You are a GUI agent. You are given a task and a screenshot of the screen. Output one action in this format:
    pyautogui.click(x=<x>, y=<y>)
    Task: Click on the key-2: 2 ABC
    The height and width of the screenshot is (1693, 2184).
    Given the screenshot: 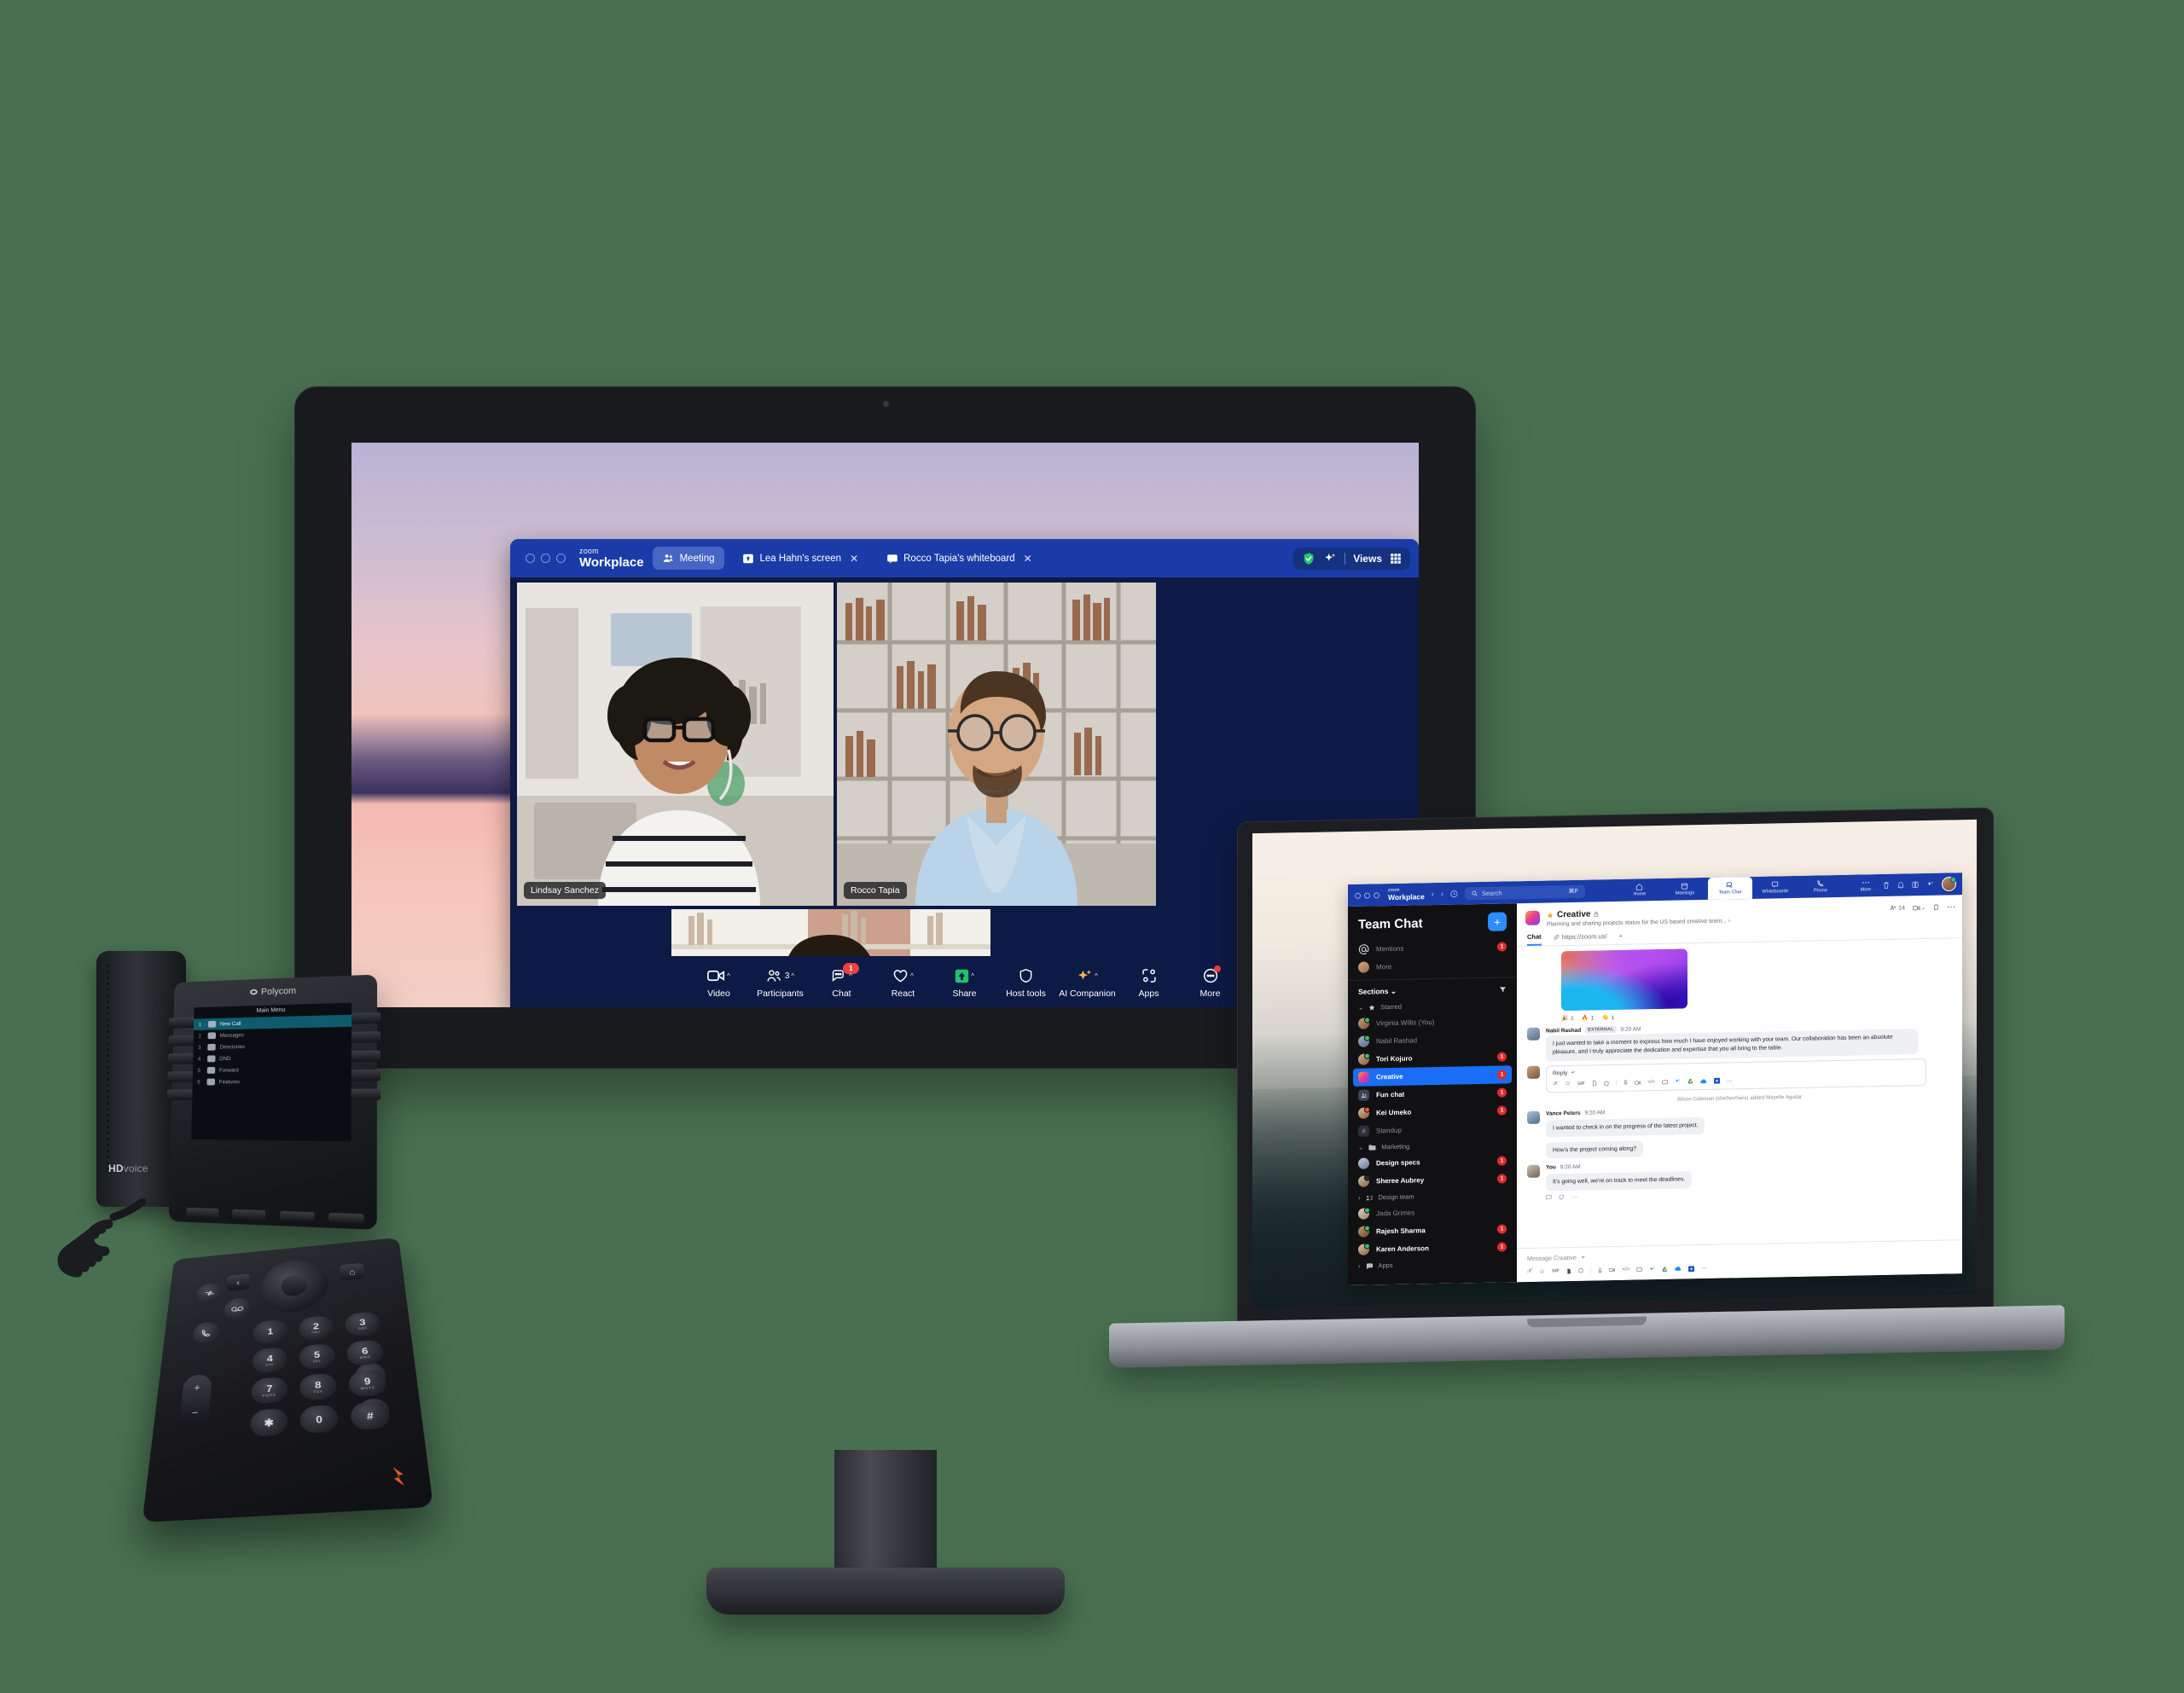 What is the action you would take?
    pyautogui.click(x=316, y=1327)
    